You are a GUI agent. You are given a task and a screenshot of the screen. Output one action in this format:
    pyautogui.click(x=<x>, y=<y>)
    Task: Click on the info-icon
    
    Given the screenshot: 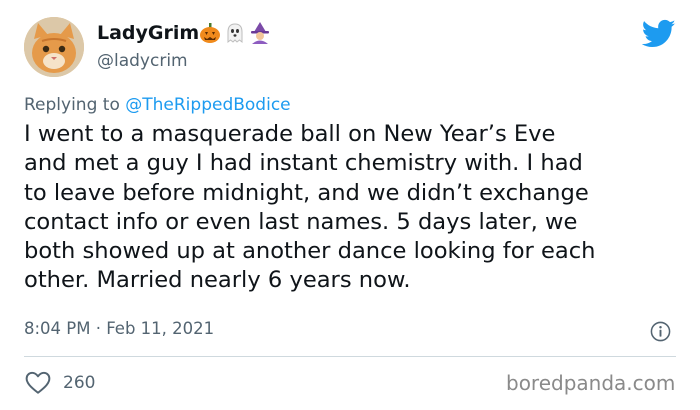 What is the action you would take?
    pyautogui.click(x=660, y=331)
    